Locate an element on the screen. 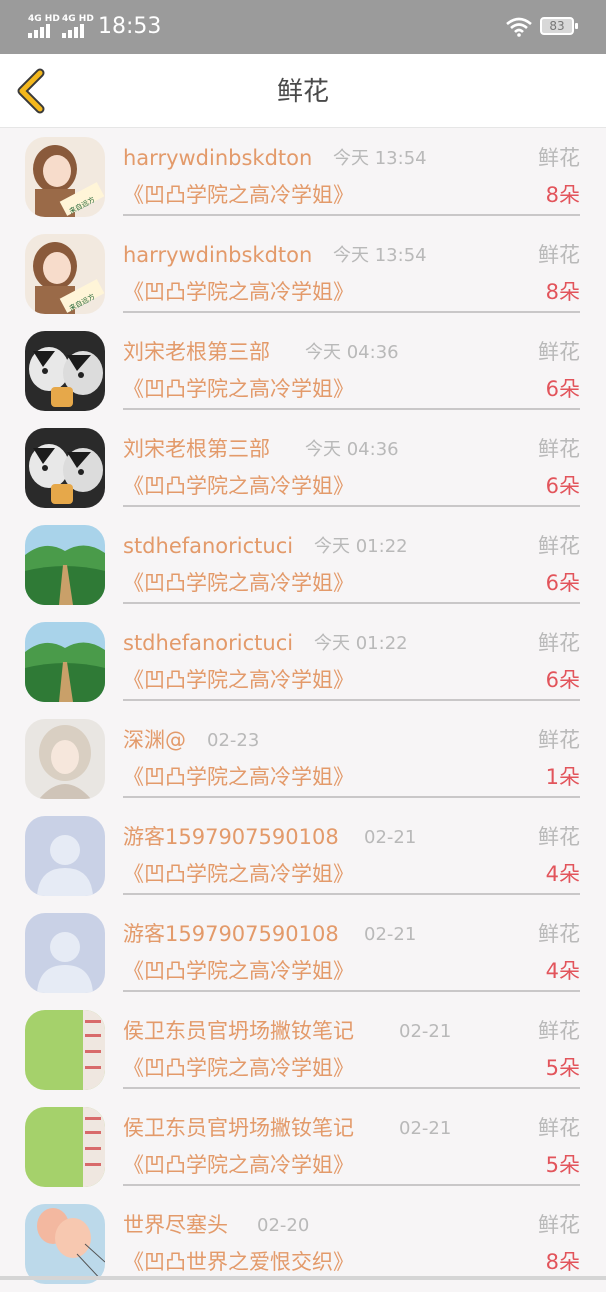 This screenshot has width=606, height=1292. page-title: 鲜花 is located at coordinates (302, 92).